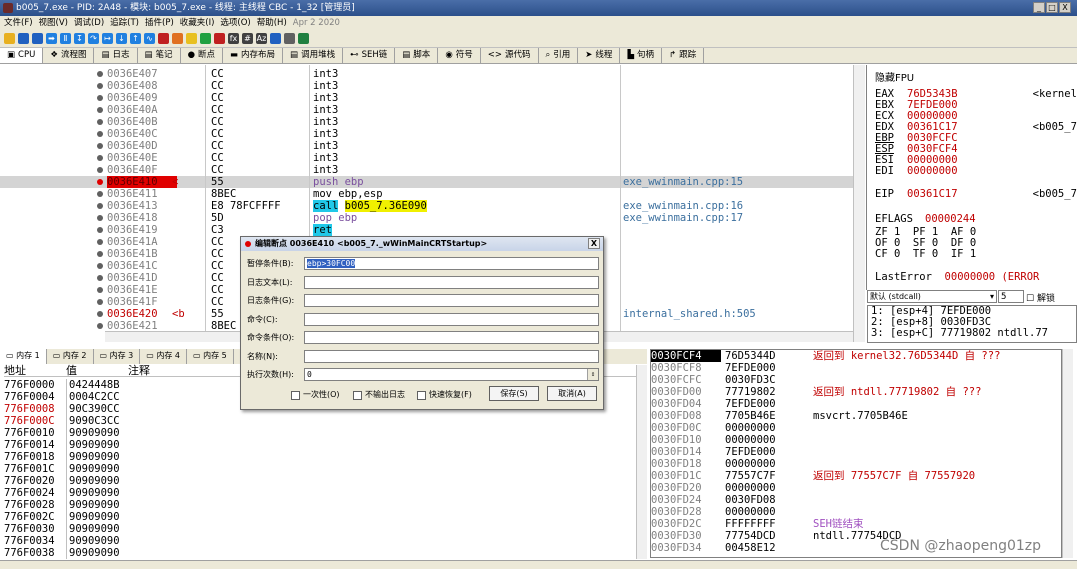 The height and width of the screenshot is (569, 1077). Describe the element at coordinates (135, 38) in the screenshot. I see `run-to-user-icon: ↑` at that location.